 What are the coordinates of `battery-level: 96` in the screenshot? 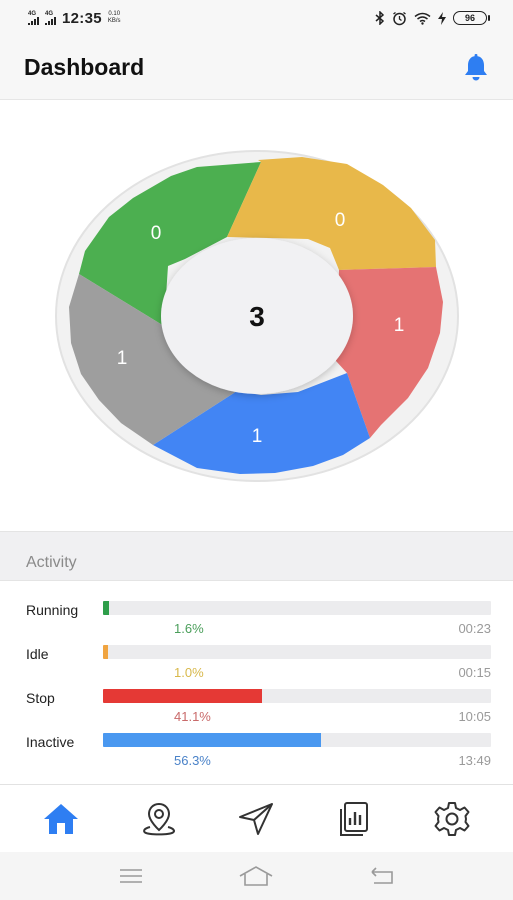 It's located at (469, 18).